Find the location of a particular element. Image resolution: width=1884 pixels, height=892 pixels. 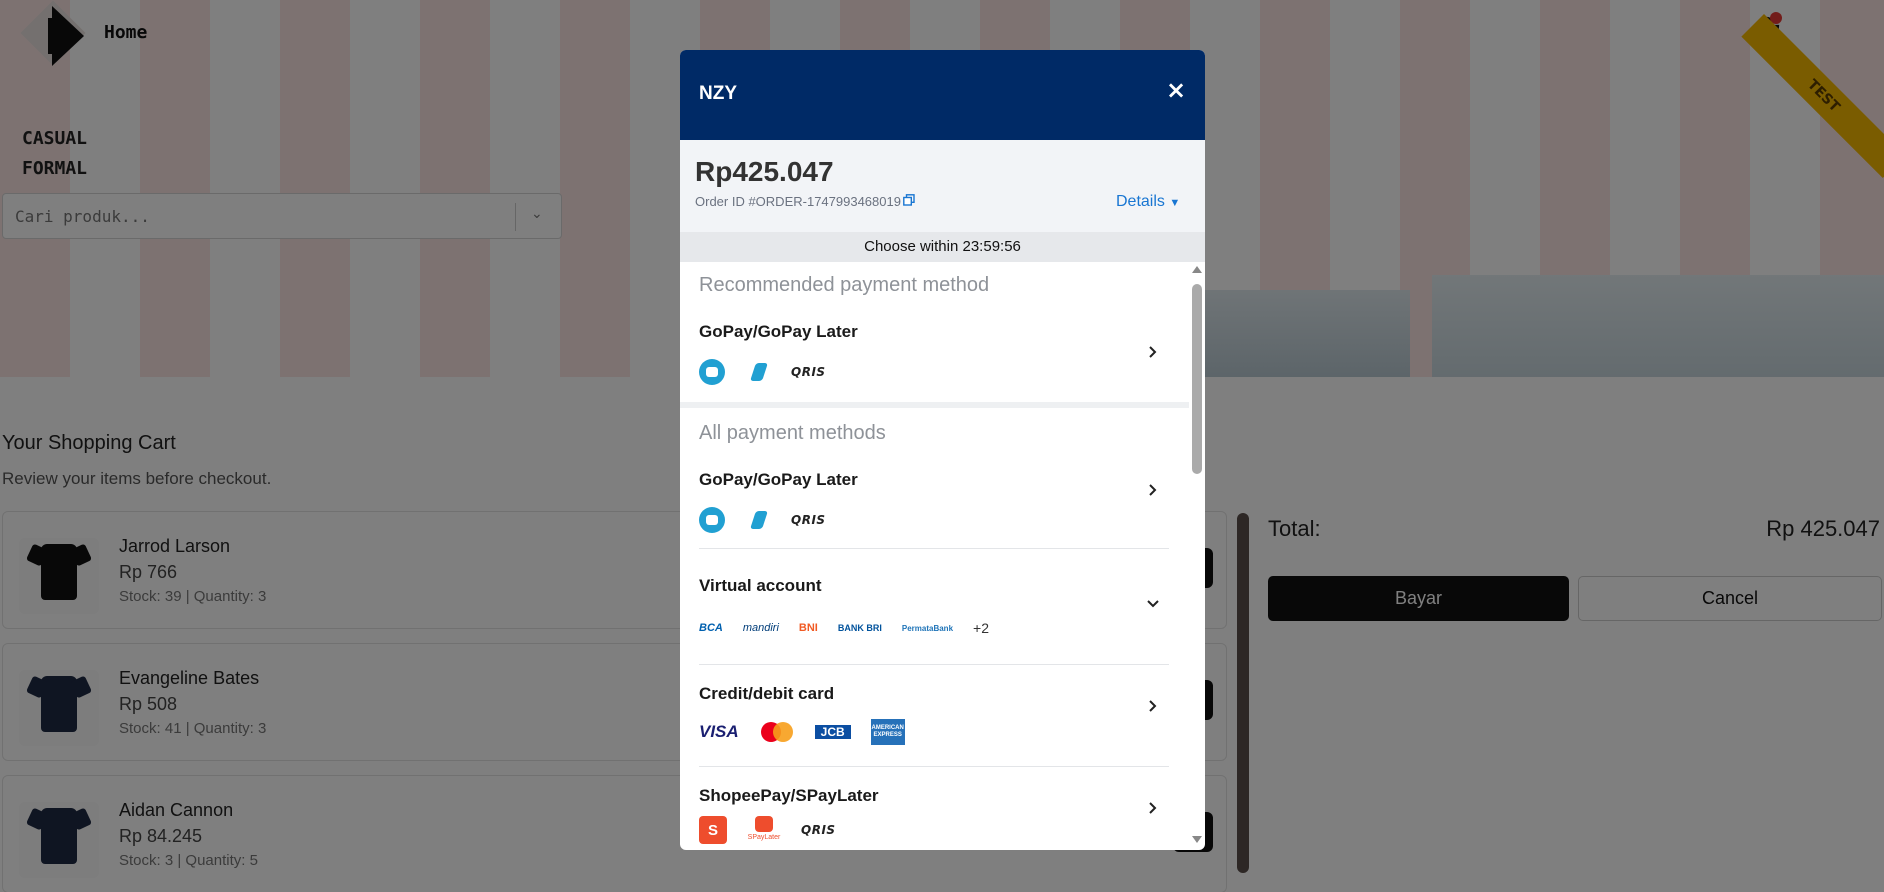

more-banks-count: +2 is located at coordinates (981, 628).